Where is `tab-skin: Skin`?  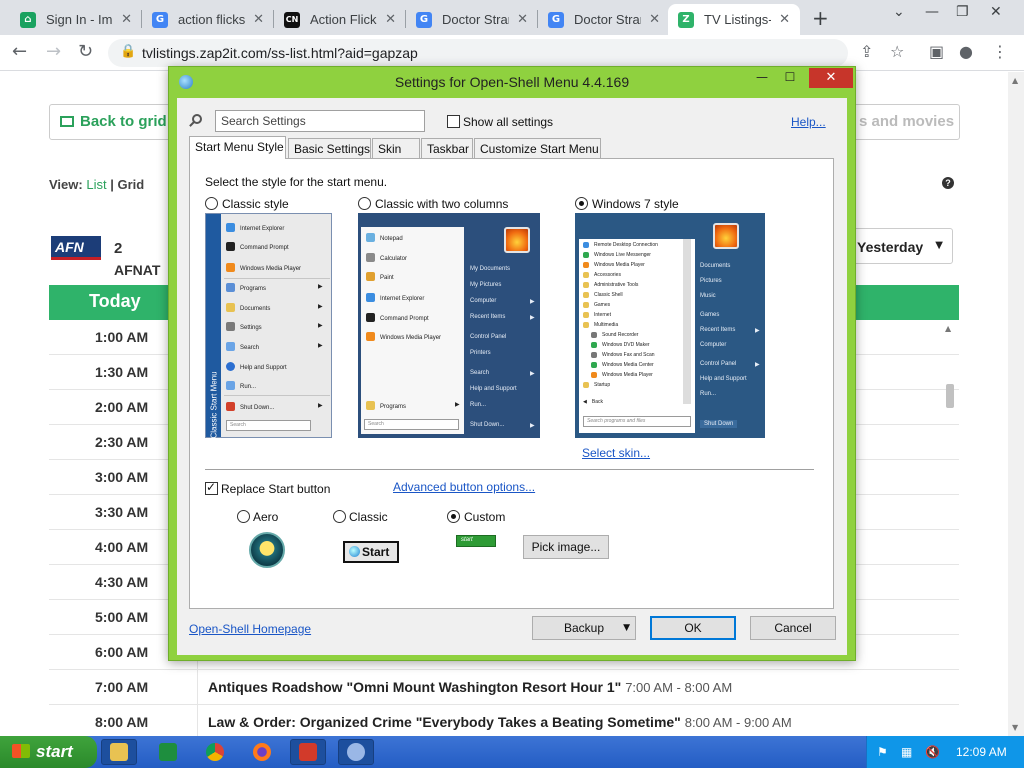 tab-skin: Skin is located at coordinates (396, 148).